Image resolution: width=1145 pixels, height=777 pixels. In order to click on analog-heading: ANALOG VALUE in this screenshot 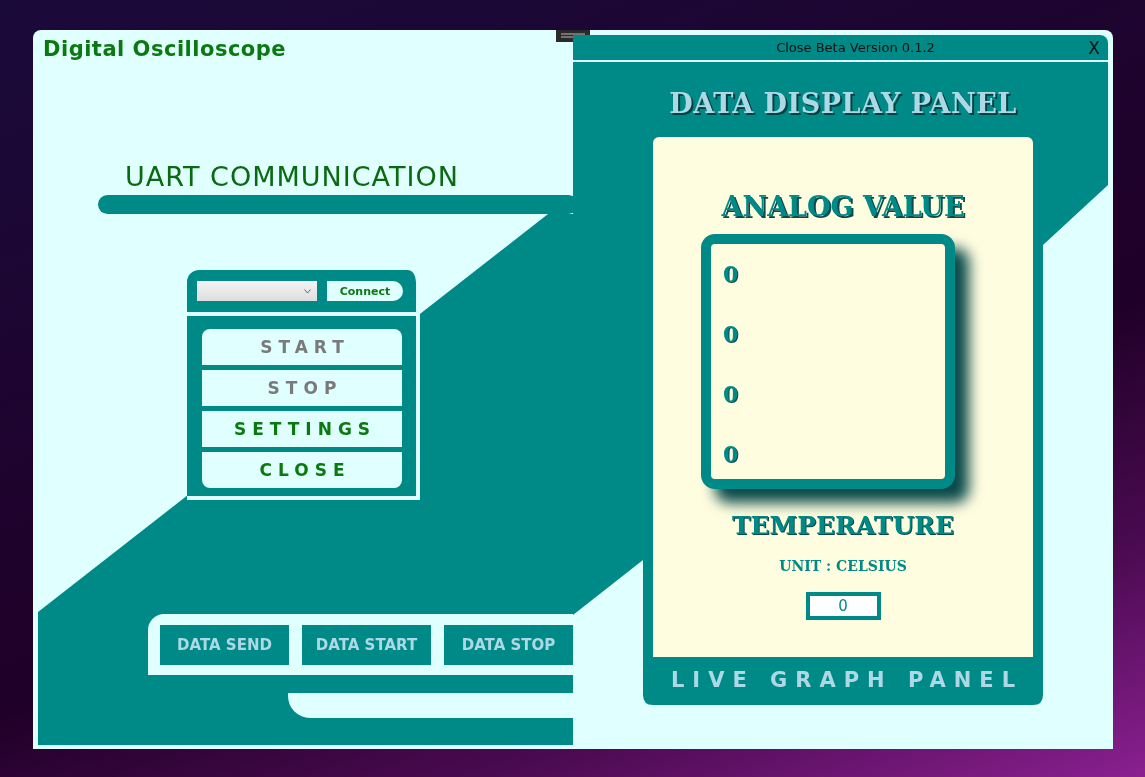, I will do `click(843, 206)`.